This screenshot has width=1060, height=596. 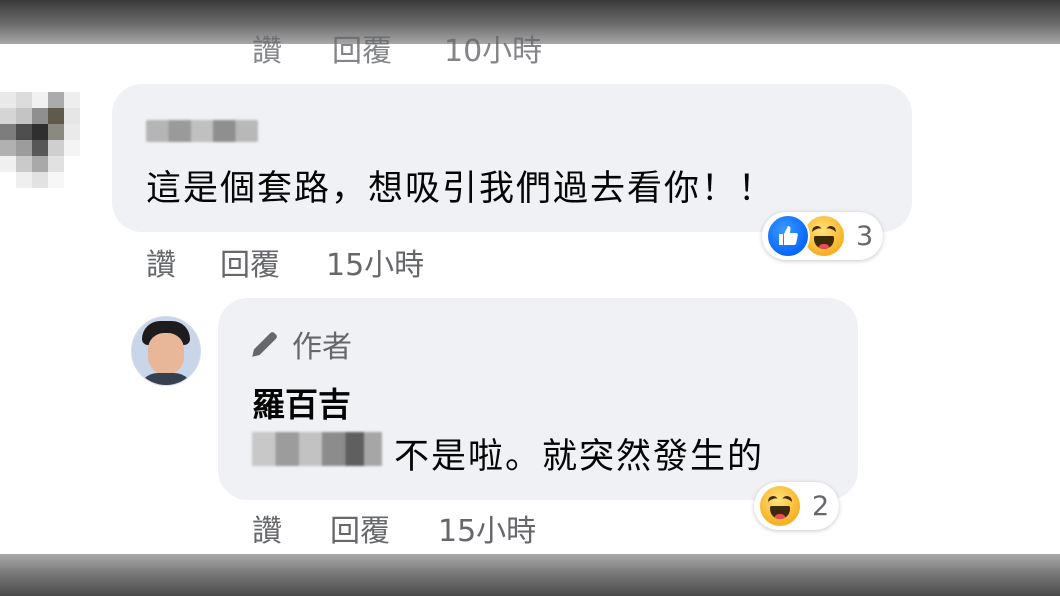 What do you see at coordinates (317, 449) in the screenshot?
I see `blurred-tagged-name` at bounding box center [317, 449].